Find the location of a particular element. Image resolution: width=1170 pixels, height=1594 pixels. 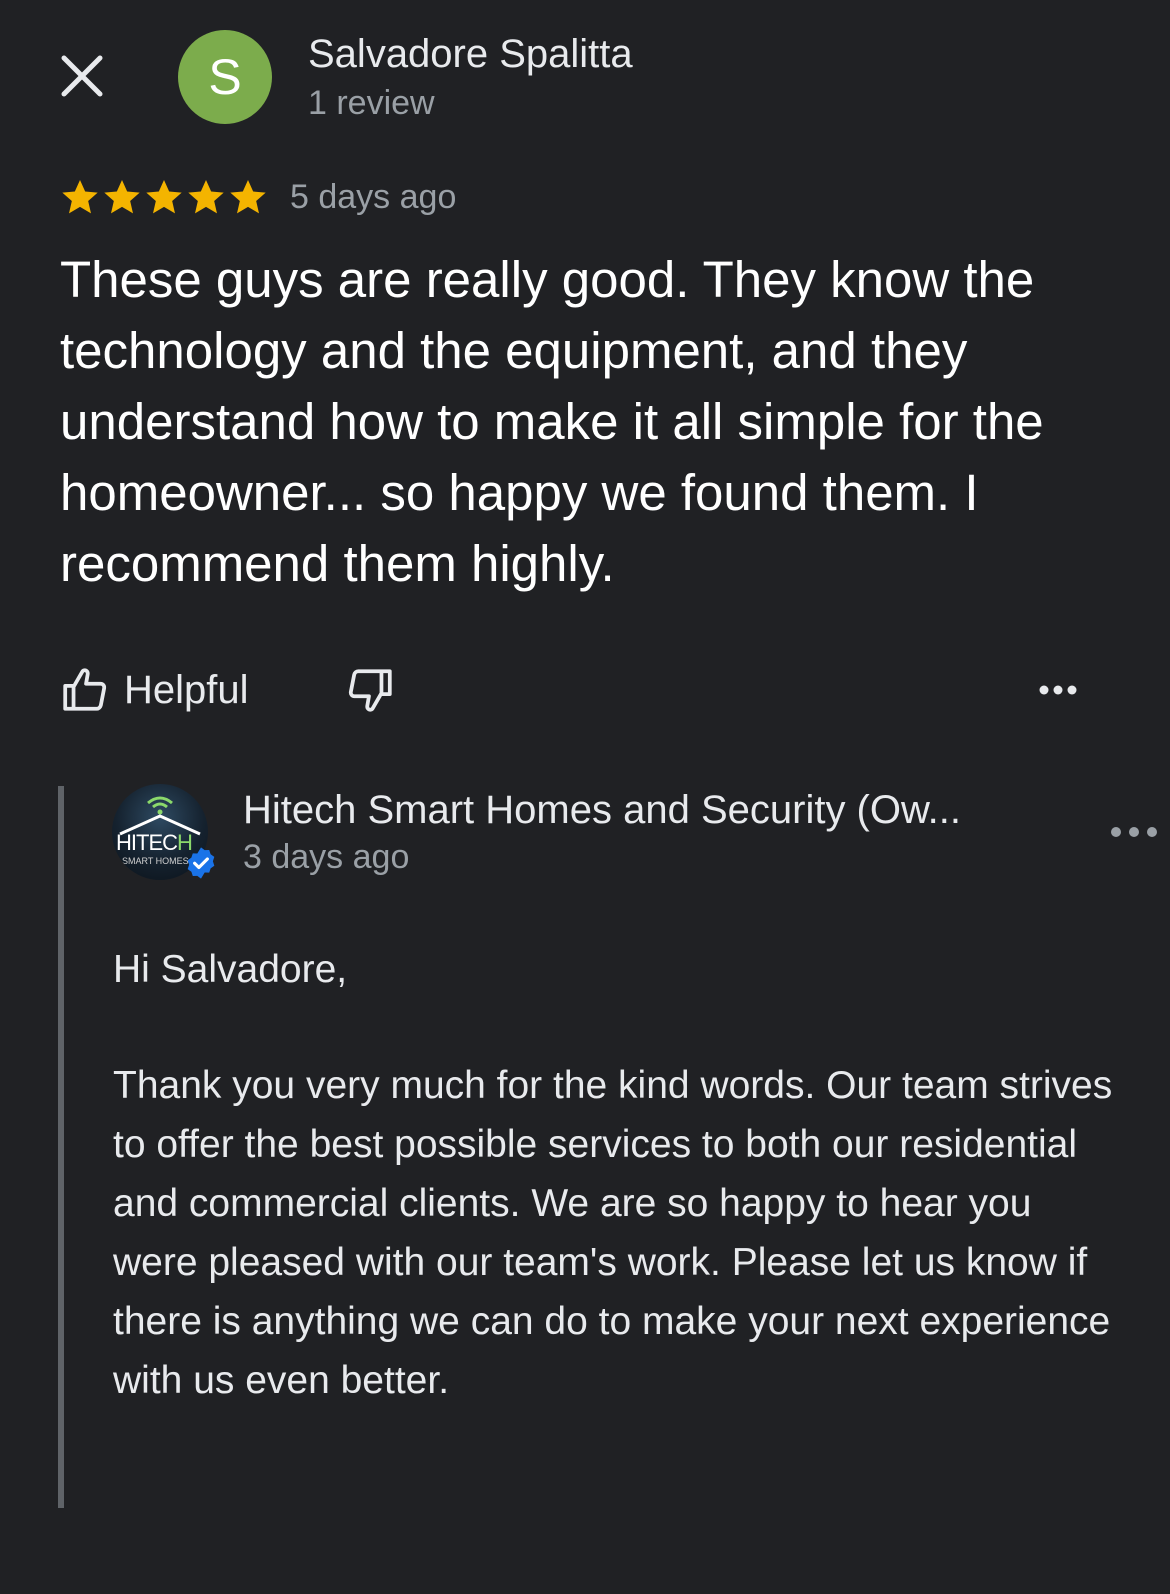

close-icon is located at coordinates (82, 76).